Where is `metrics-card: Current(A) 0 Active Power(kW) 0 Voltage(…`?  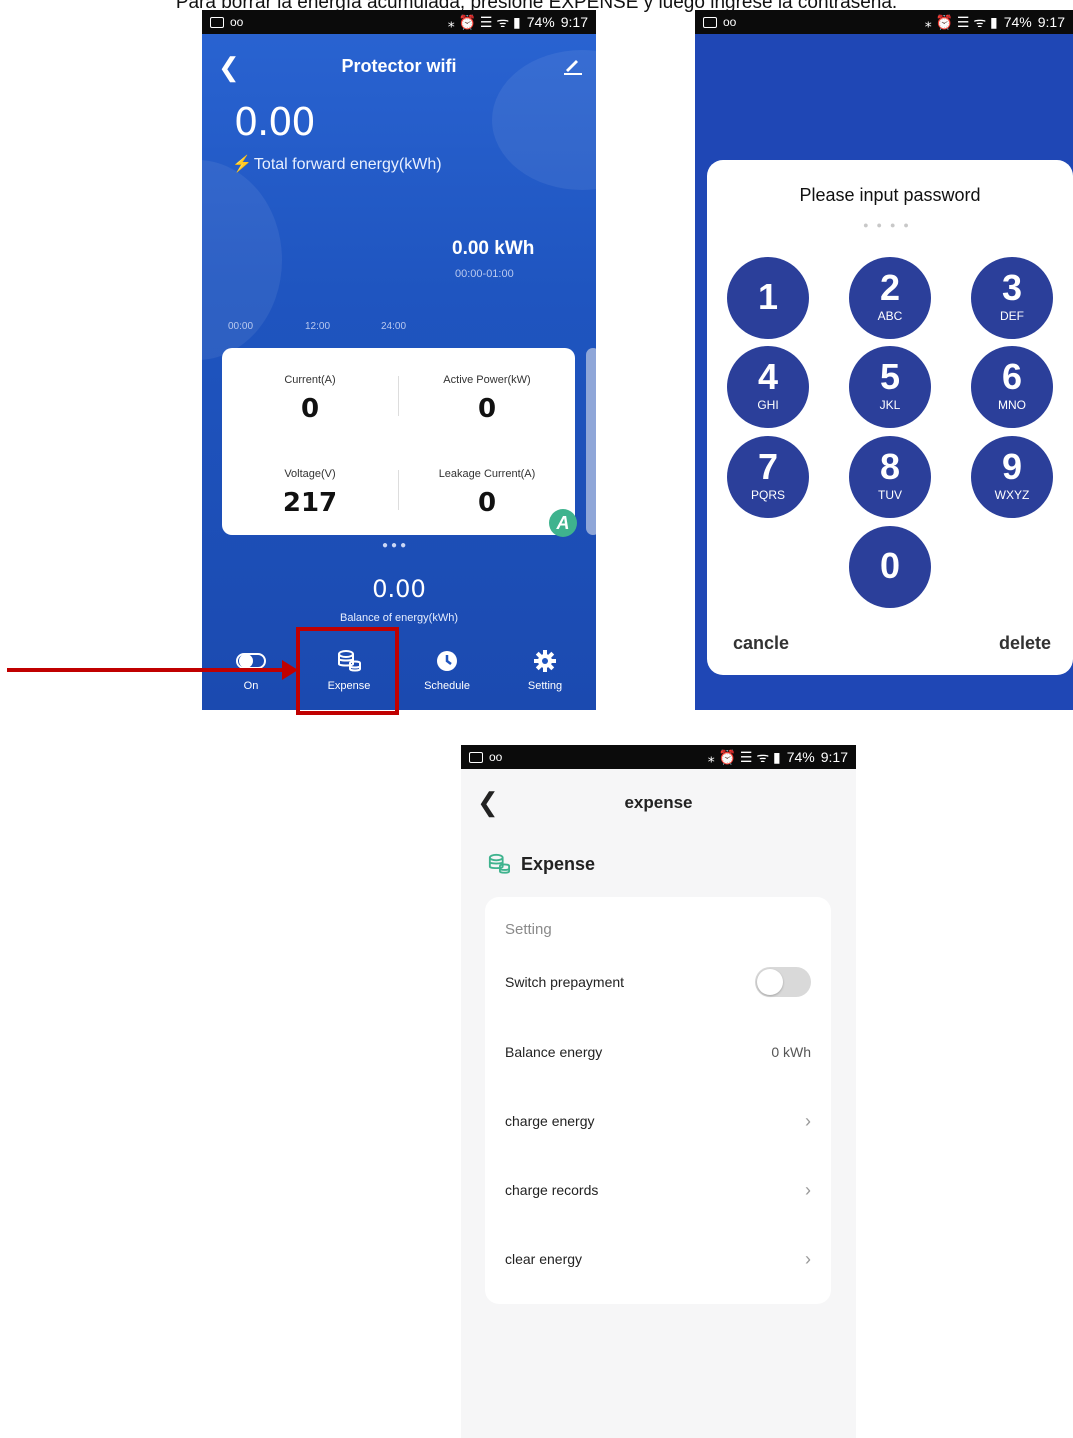 metrics-card: Current(A) 0 Active Power(kW) 0 Voltage(… is located at coordinates (399, 442).